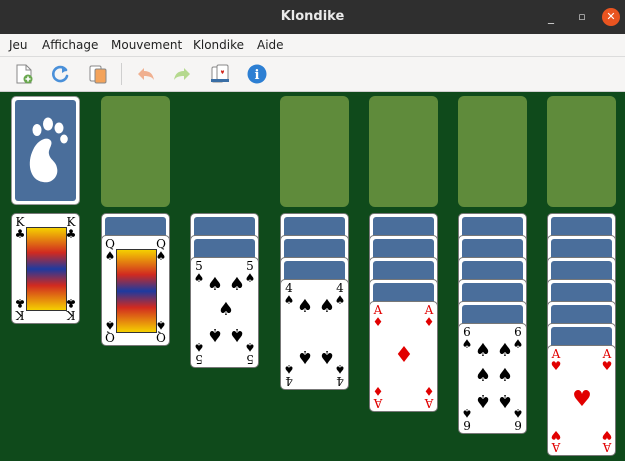  I want to click on card-5-face-up: 5 ♠ 5 ♠ 5 ♠ 5 ♠ ♠ ♠ ♠ ♠ ♠, so click(224, 312).